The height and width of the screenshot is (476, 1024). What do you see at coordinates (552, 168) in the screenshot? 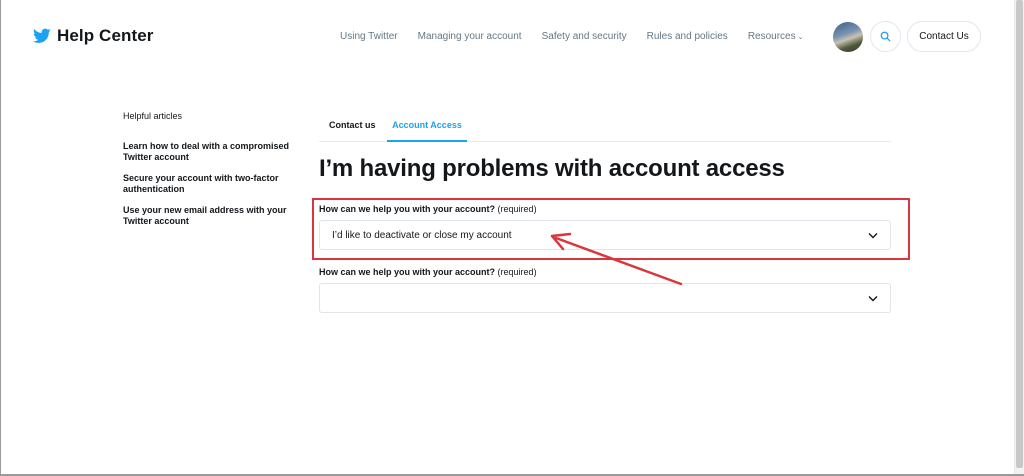
I see `page-title: I’m having problems with account access` at bounding box center [552, 168].